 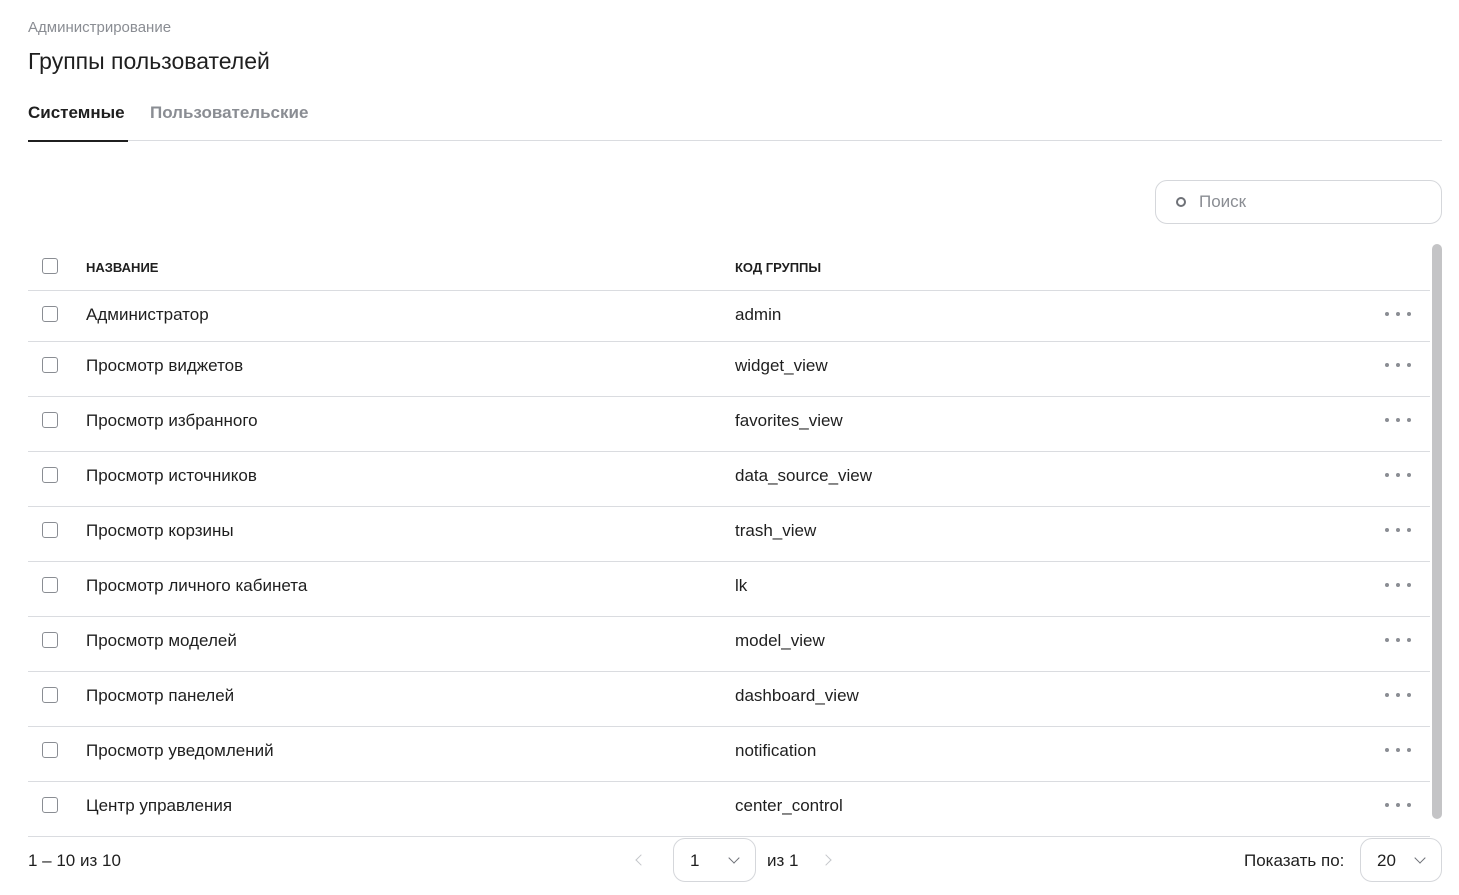 I want to click on tab-system-label: Системные, so click(x=76, y=112).